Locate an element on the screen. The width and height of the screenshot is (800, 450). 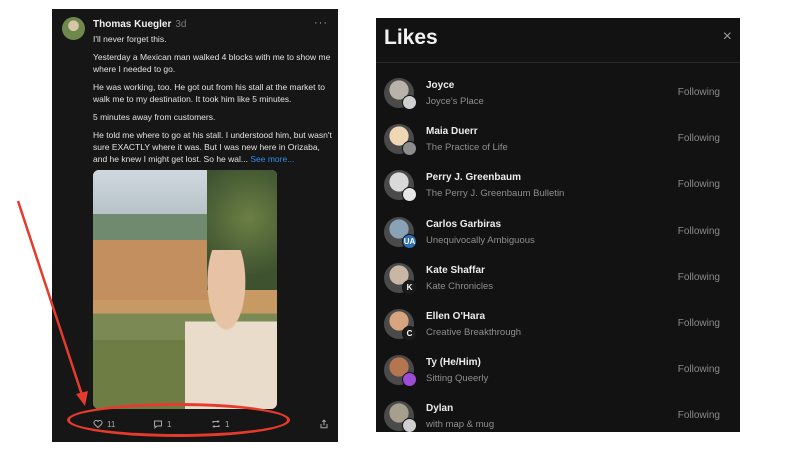
liker-publication: Unequivocally Ambiguous is located at coordinates (480, 240).